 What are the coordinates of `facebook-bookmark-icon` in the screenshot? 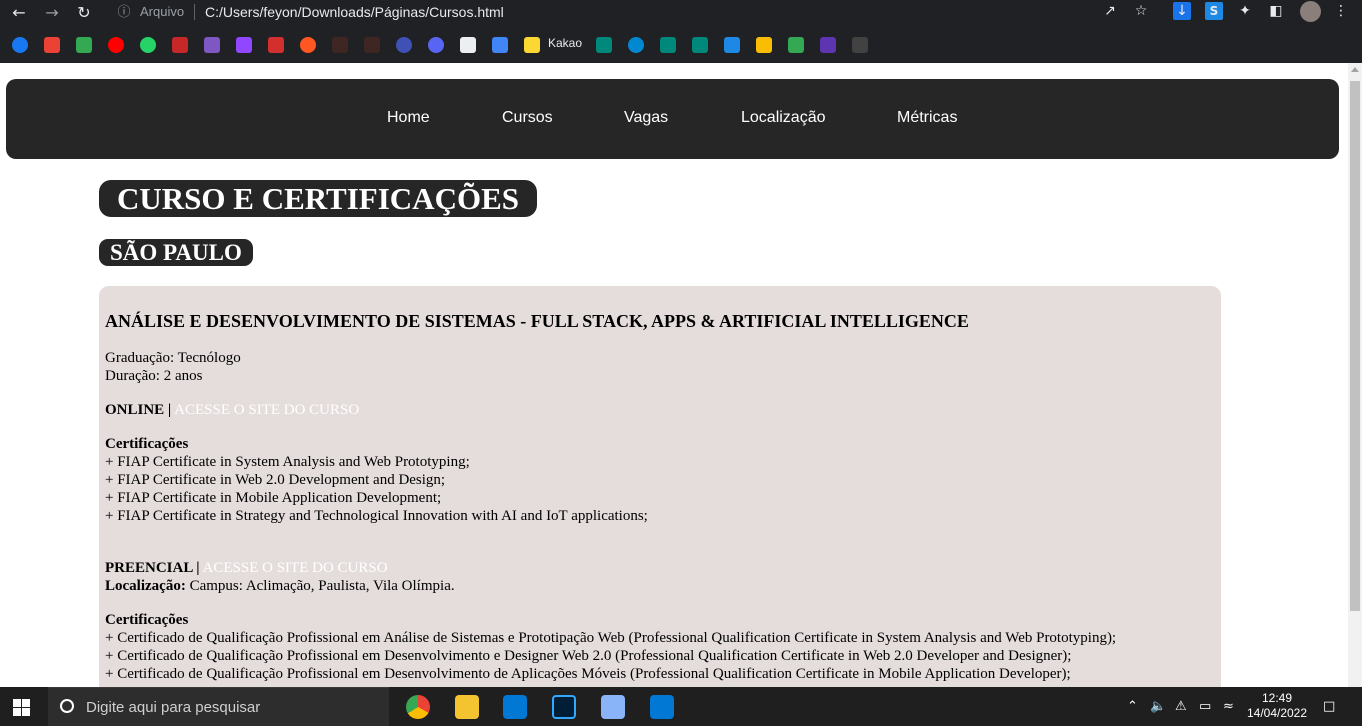 It's located at (20, 45).